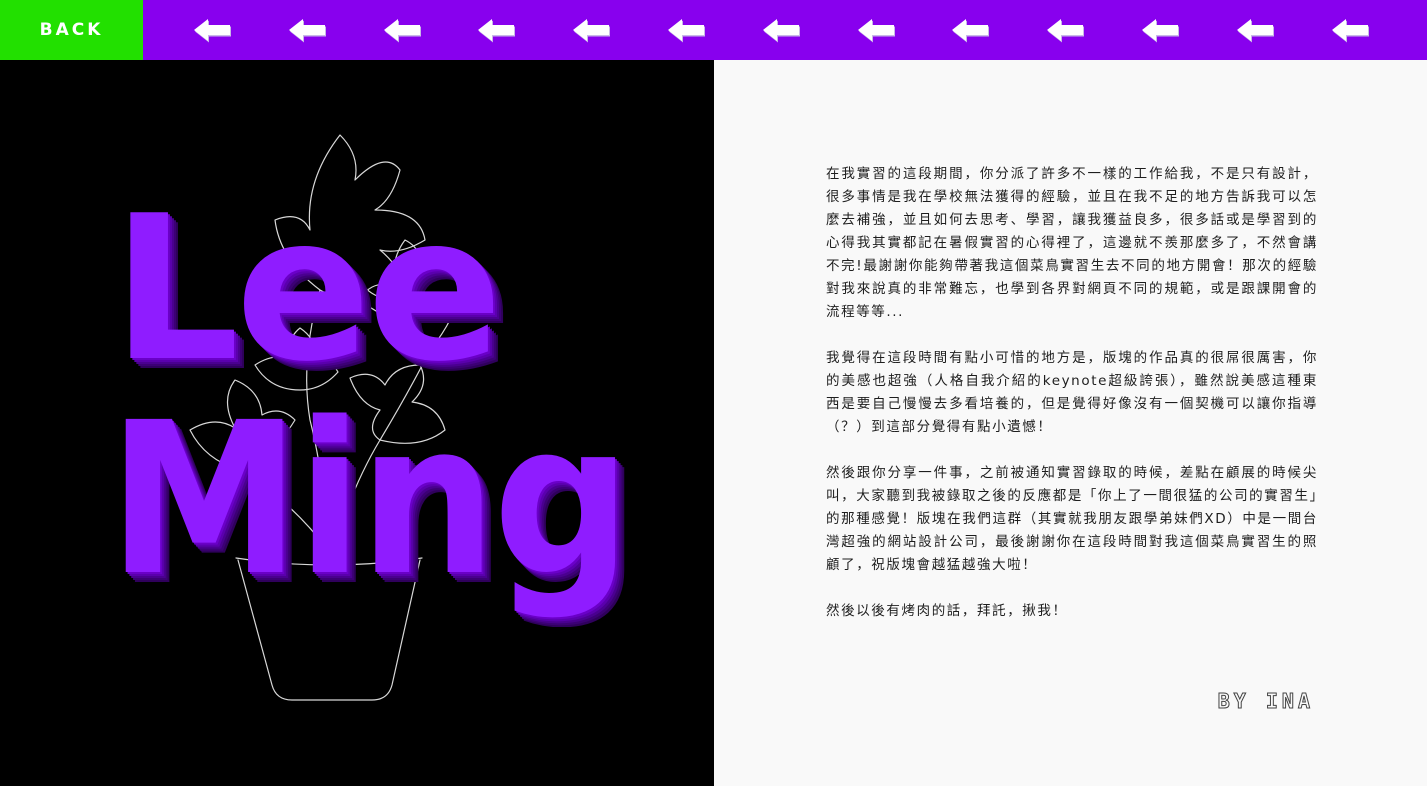  Describe the element at coordinates (71, 30) in the screenshot. I see `back-button: BACK` at that location.